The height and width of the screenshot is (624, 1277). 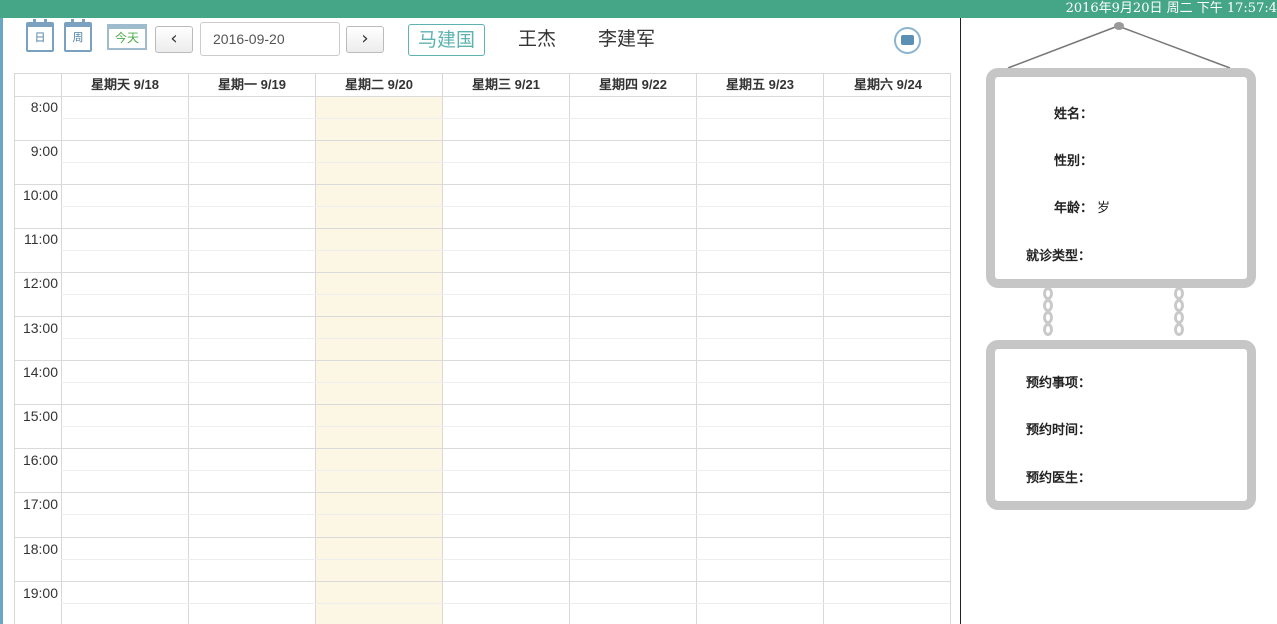 What do you see at coordinates (1104, 208) in the screenshot?
I see `age-unit: 岁` at bounding box center [1104, 208].